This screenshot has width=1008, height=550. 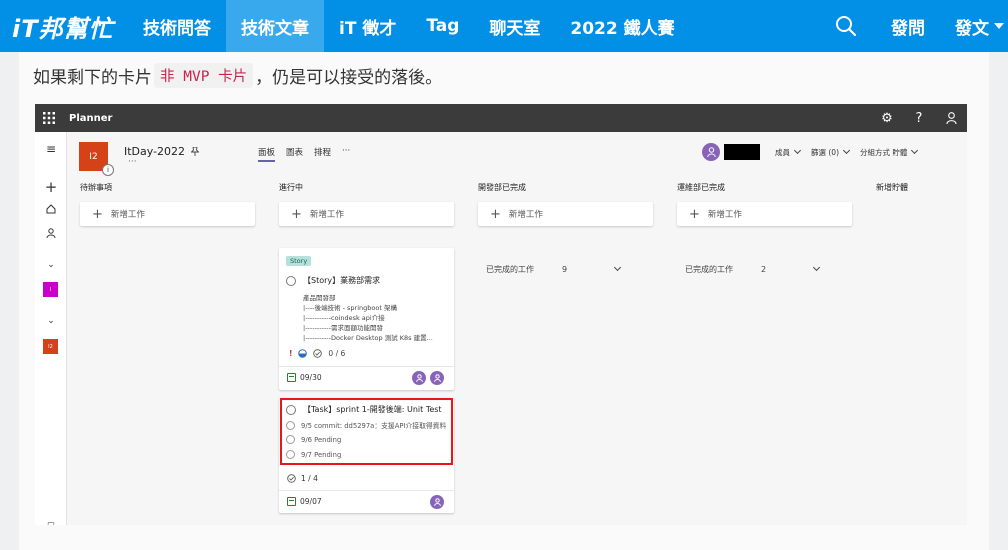 I want to click on task-meta-row: 1 / 4, so click(x=302, y=478).